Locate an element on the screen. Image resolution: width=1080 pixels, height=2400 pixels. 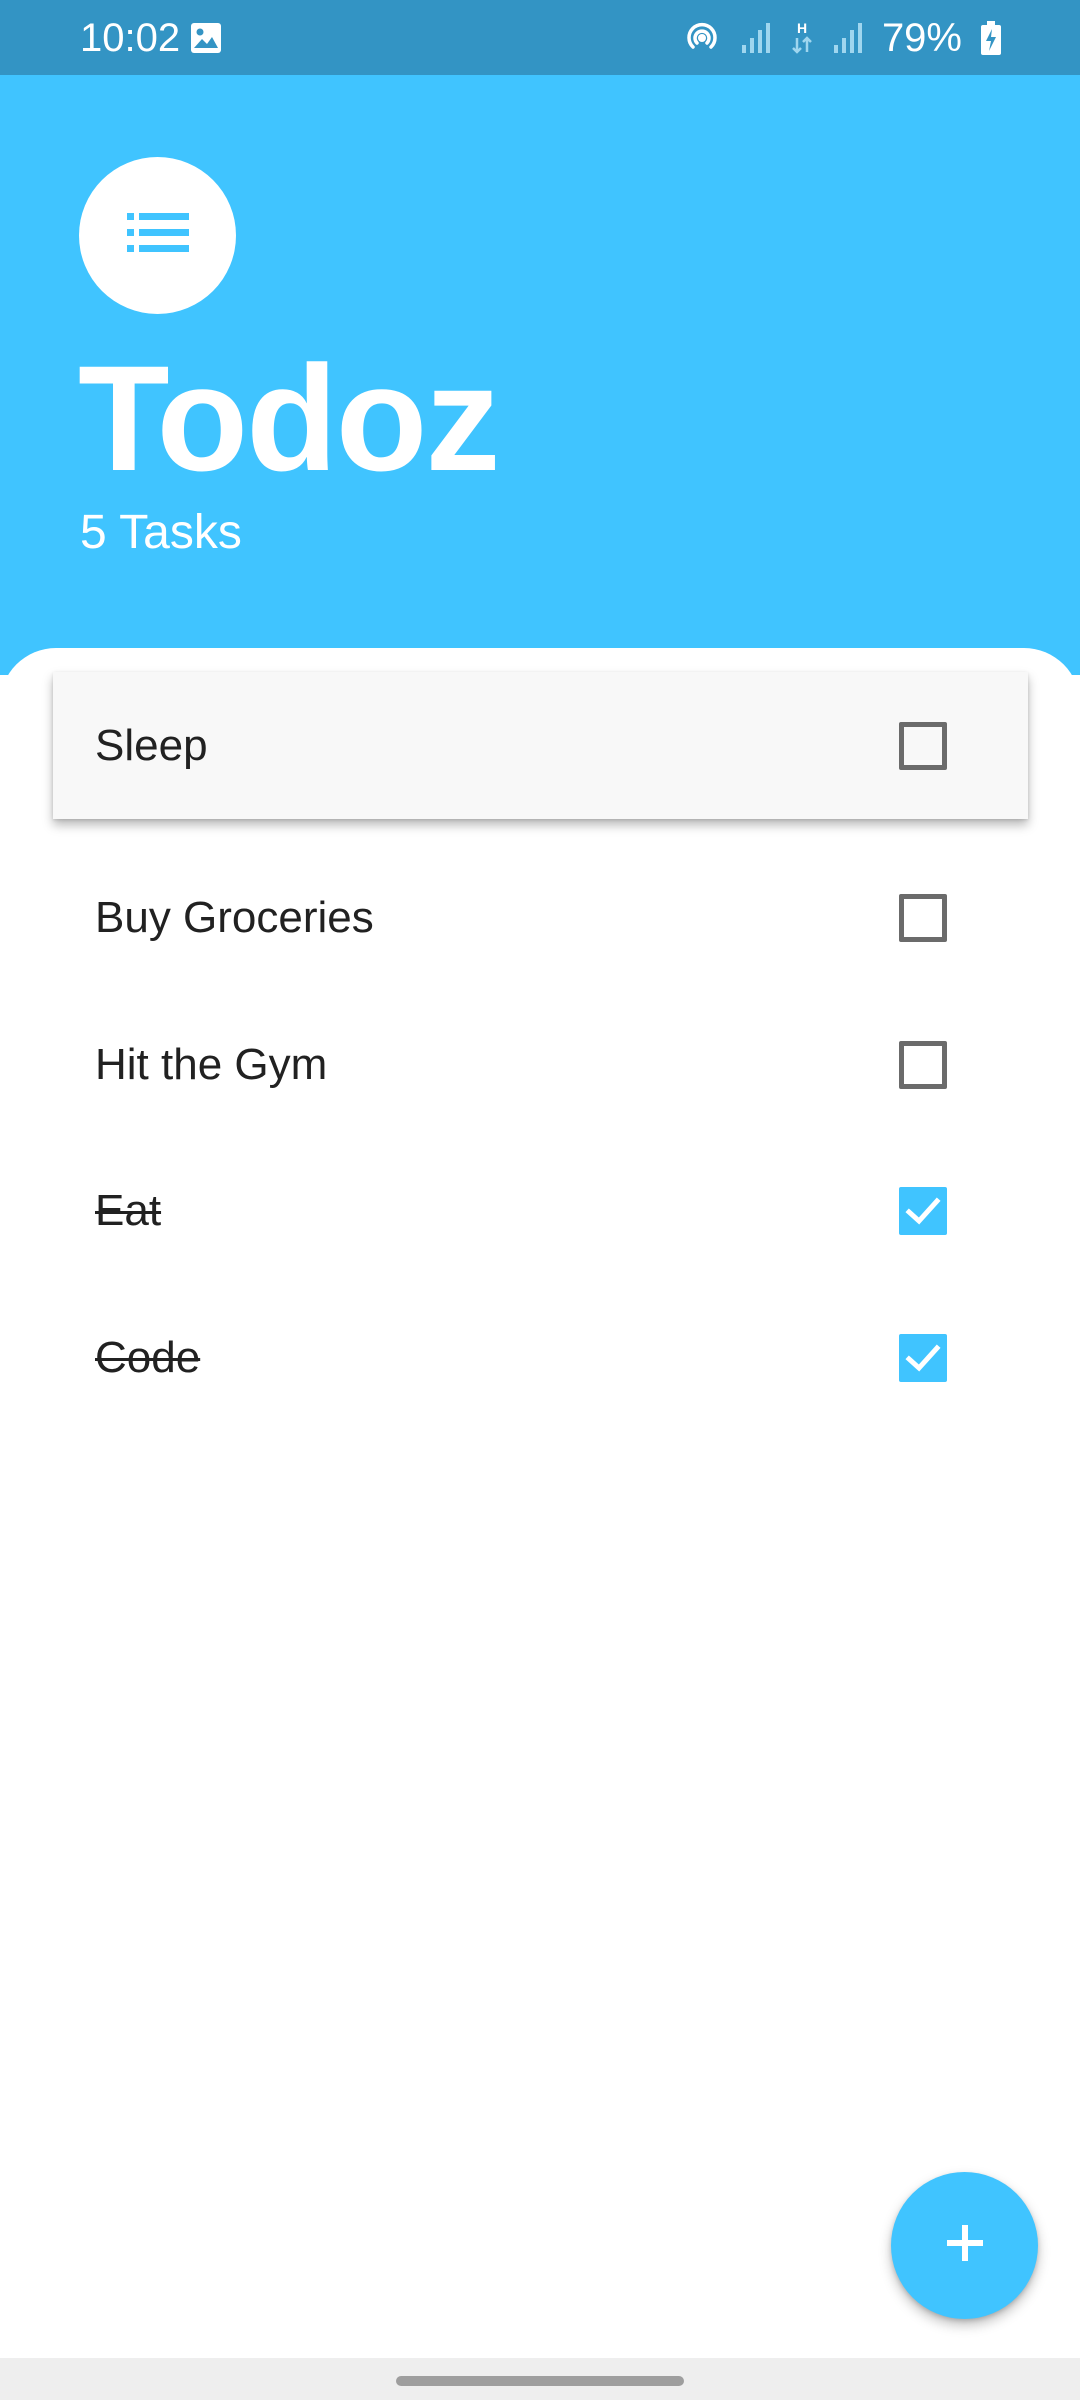
plus-icon is located at coordinates (965, 2245).